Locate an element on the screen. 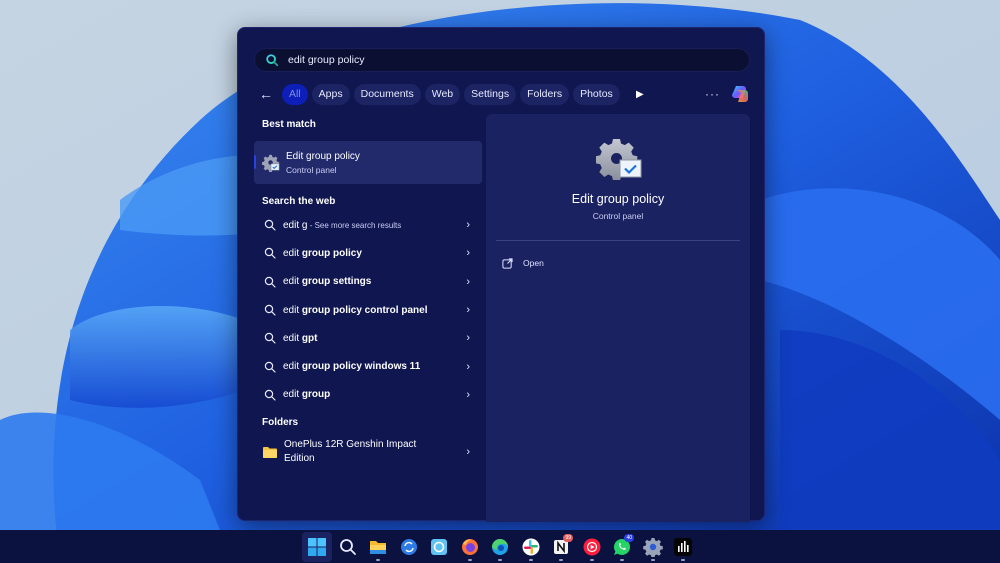 This screenshot has height=563, width=1000. best-match-header: Best match is located at coordinates (289, 124).